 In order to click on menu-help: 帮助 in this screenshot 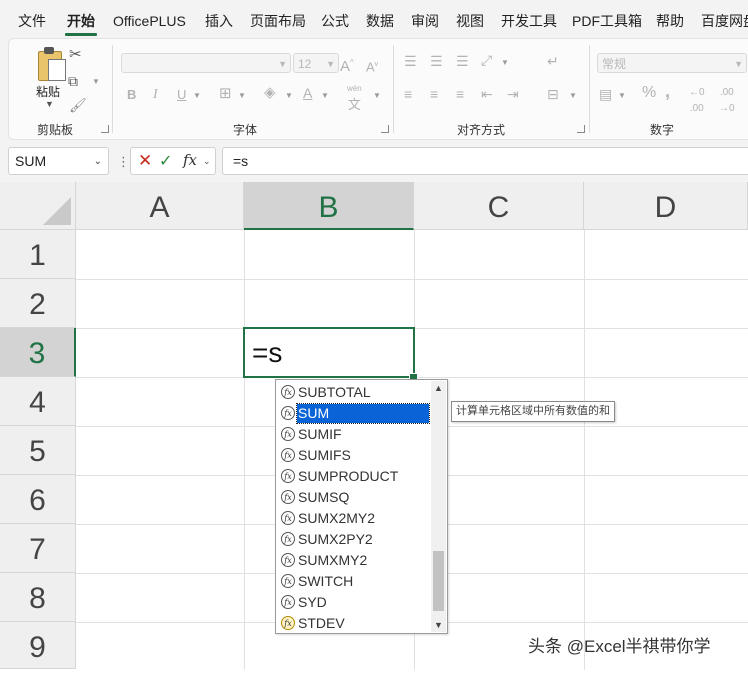, I will do `click(670, 19)`.